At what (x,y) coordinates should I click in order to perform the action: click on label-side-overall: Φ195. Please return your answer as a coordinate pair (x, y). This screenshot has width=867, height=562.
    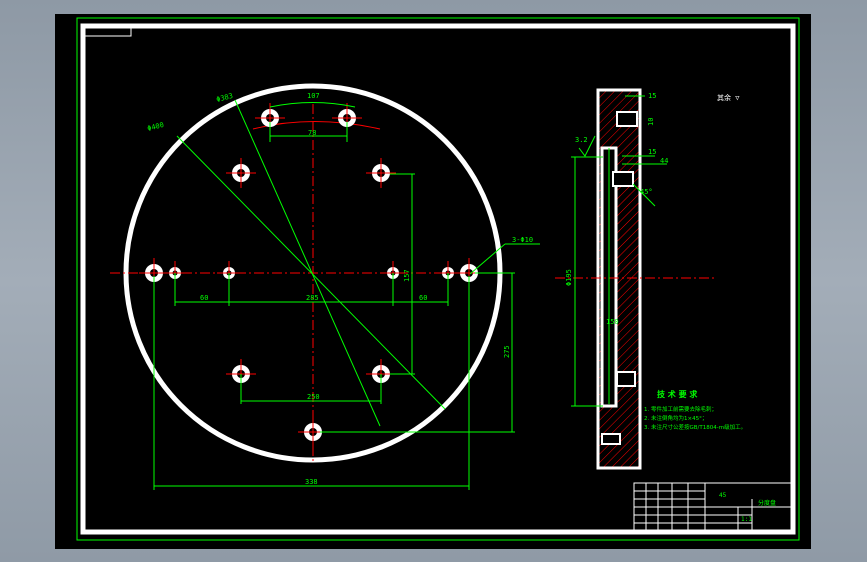
    Looking at the image, I should click on (569, 277).